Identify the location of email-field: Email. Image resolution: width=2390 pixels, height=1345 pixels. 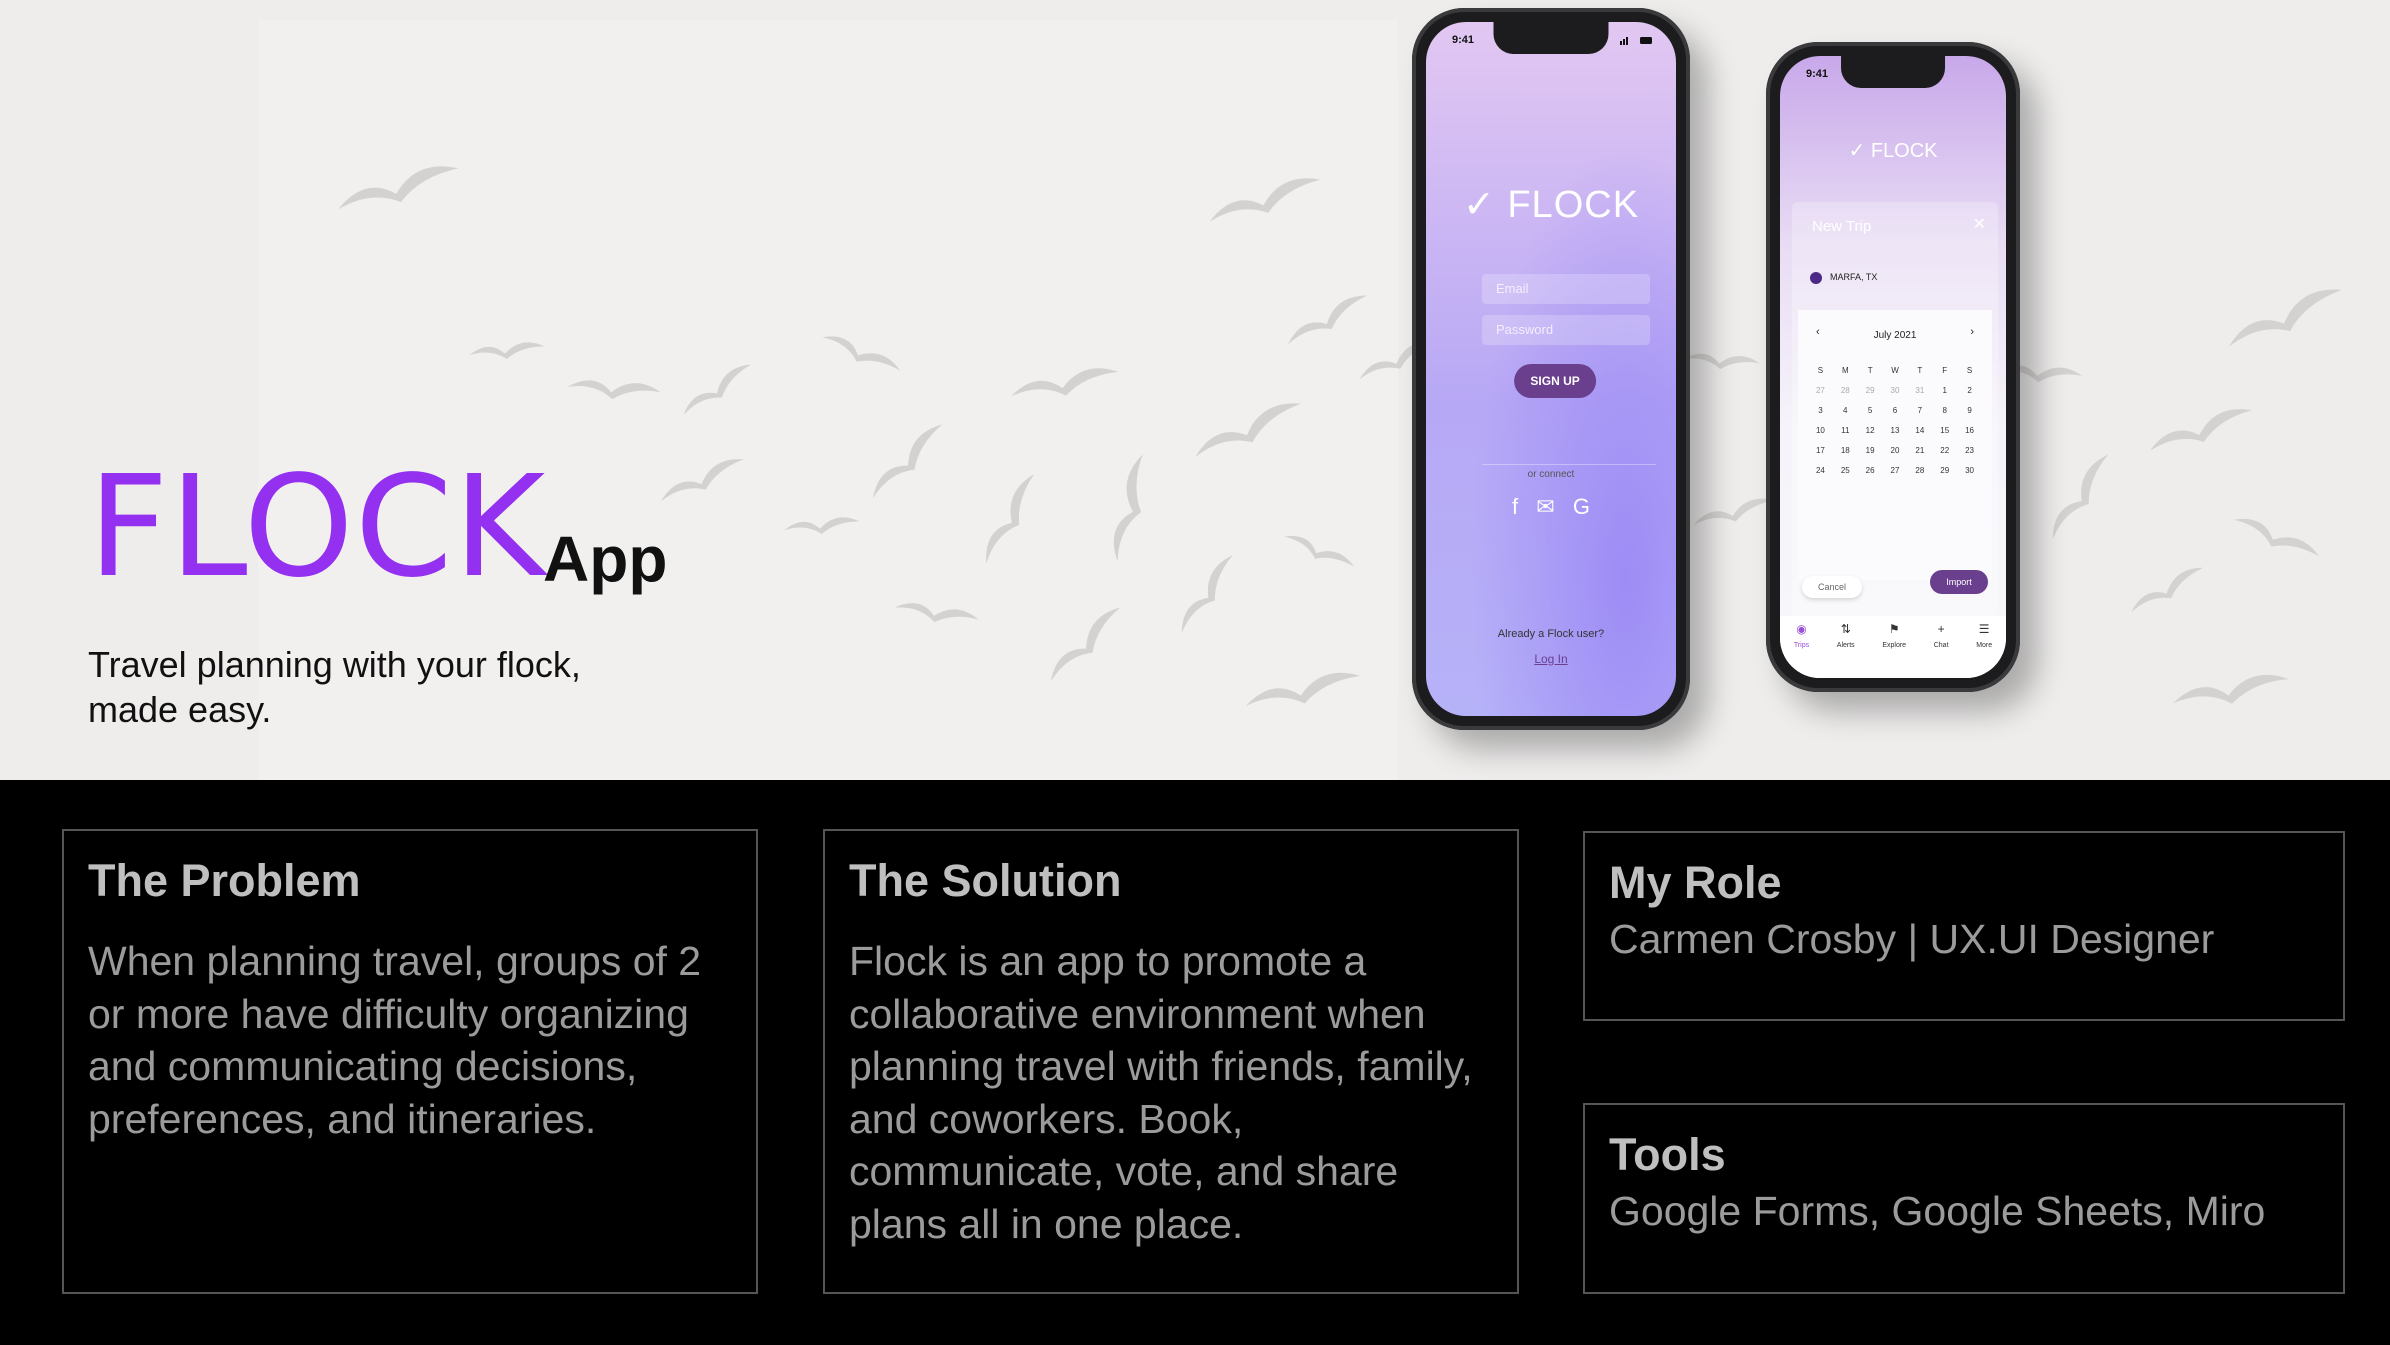
(1566, 289).